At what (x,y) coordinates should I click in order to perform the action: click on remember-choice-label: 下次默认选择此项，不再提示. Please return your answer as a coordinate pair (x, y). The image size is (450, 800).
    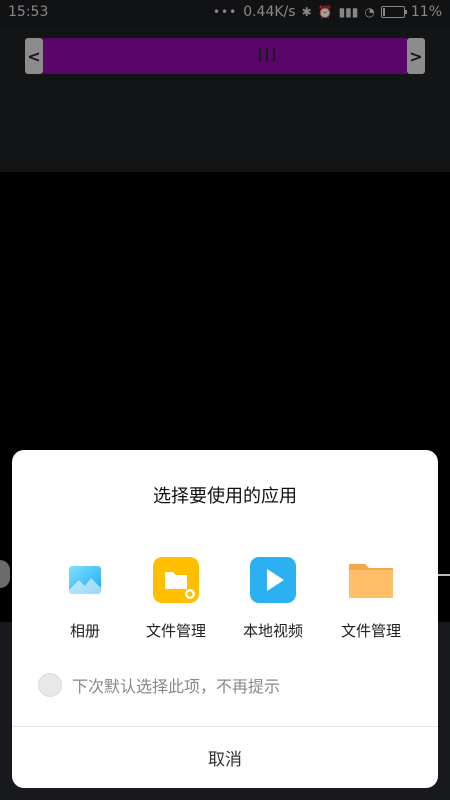
    Looking at the image, I should click on (176, 686).